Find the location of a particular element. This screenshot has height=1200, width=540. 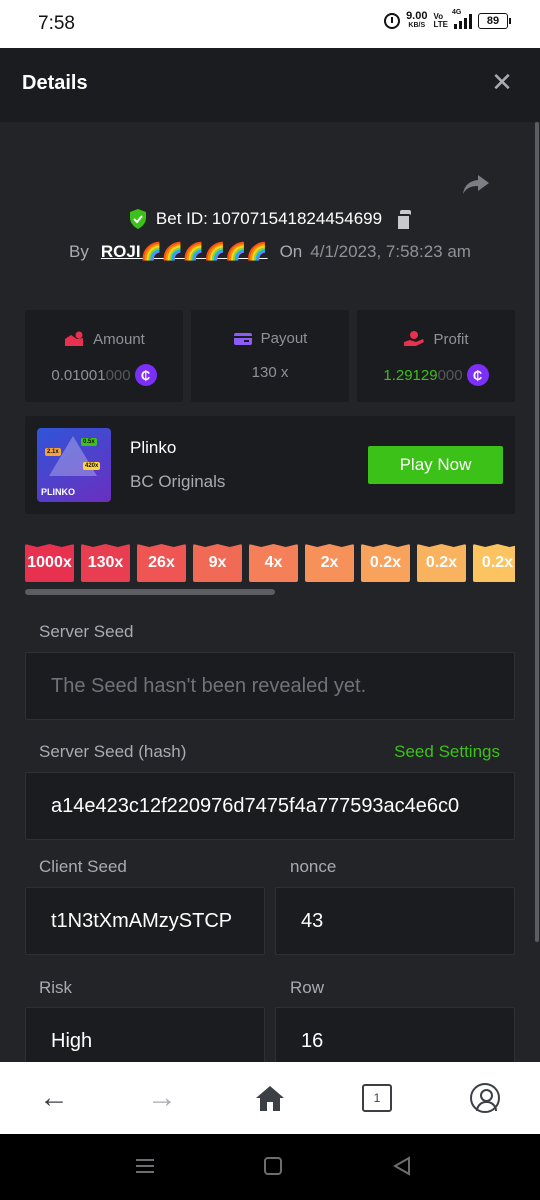

payout-value: 130 x is located at coordinates (270, 372).